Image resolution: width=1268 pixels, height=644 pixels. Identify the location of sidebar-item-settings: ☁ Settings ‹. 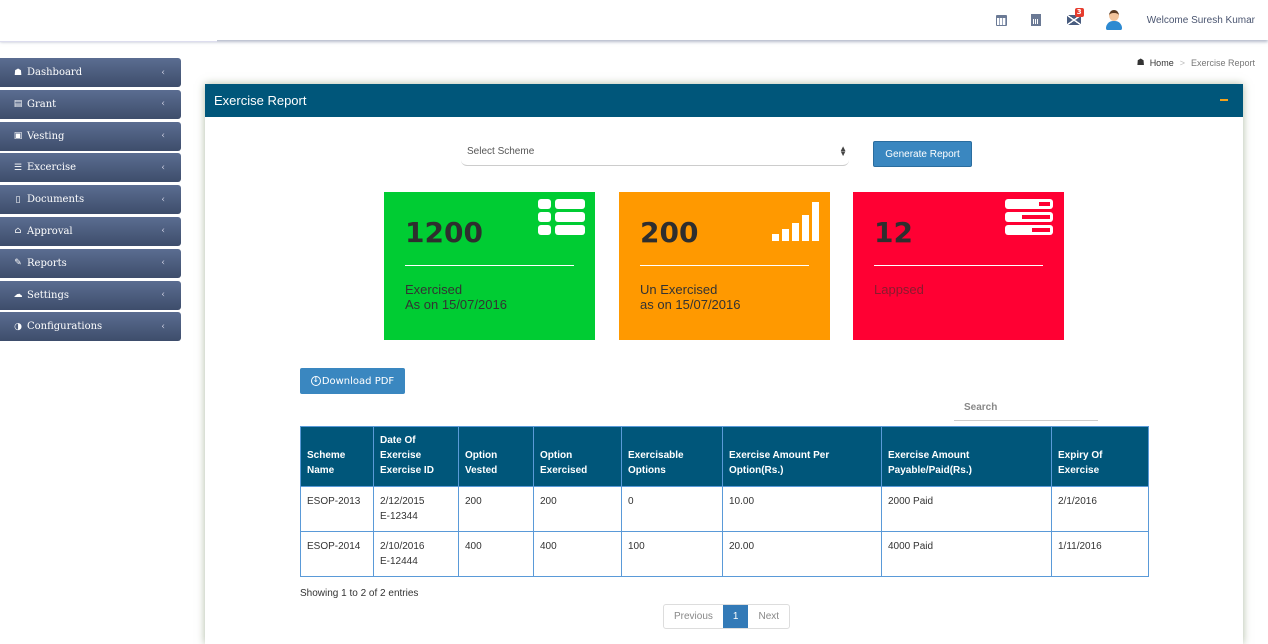
(90, 295).